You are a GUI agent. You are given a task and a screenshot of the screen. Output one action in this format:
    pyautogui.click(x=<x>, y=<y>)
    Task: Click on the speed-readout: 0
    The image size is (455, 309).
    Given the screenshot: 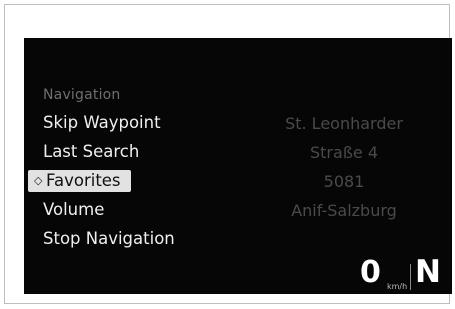 What is the action you would take?
    pyautogui.click(x=370, y=272)
    